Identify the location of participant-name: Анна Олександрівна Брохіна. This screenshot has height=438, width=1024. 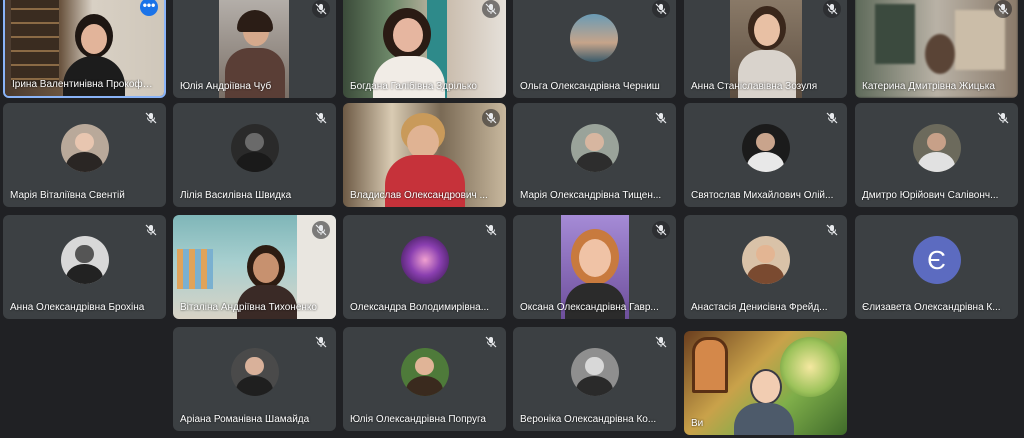
(77, 307).